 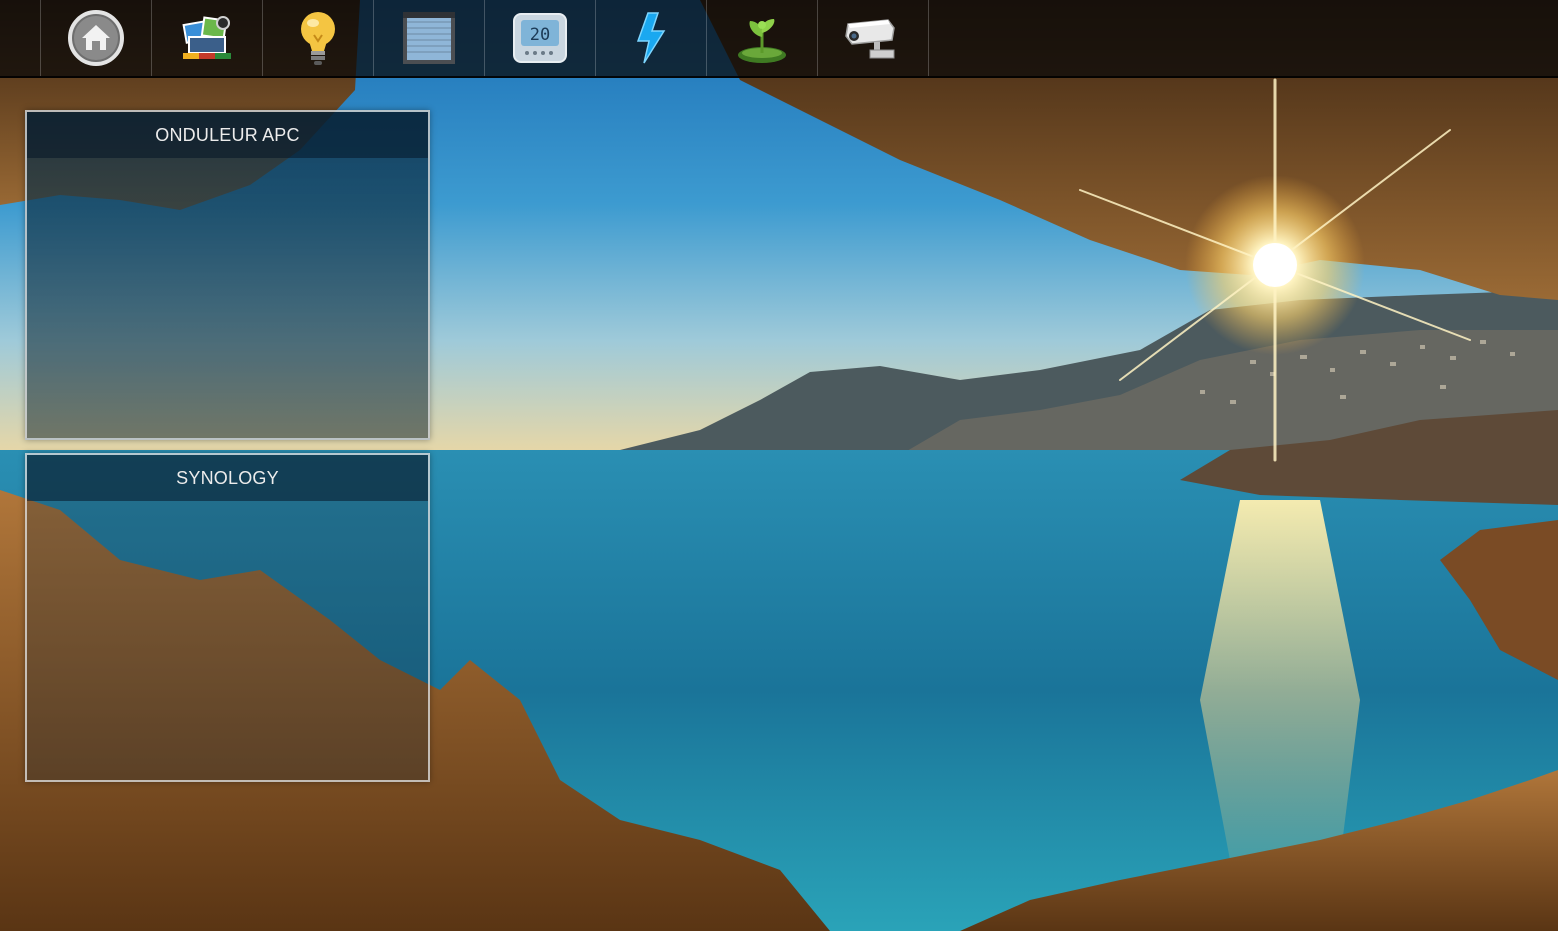 I want to click on cctv-camera-icon, so click(x=873, y=38).